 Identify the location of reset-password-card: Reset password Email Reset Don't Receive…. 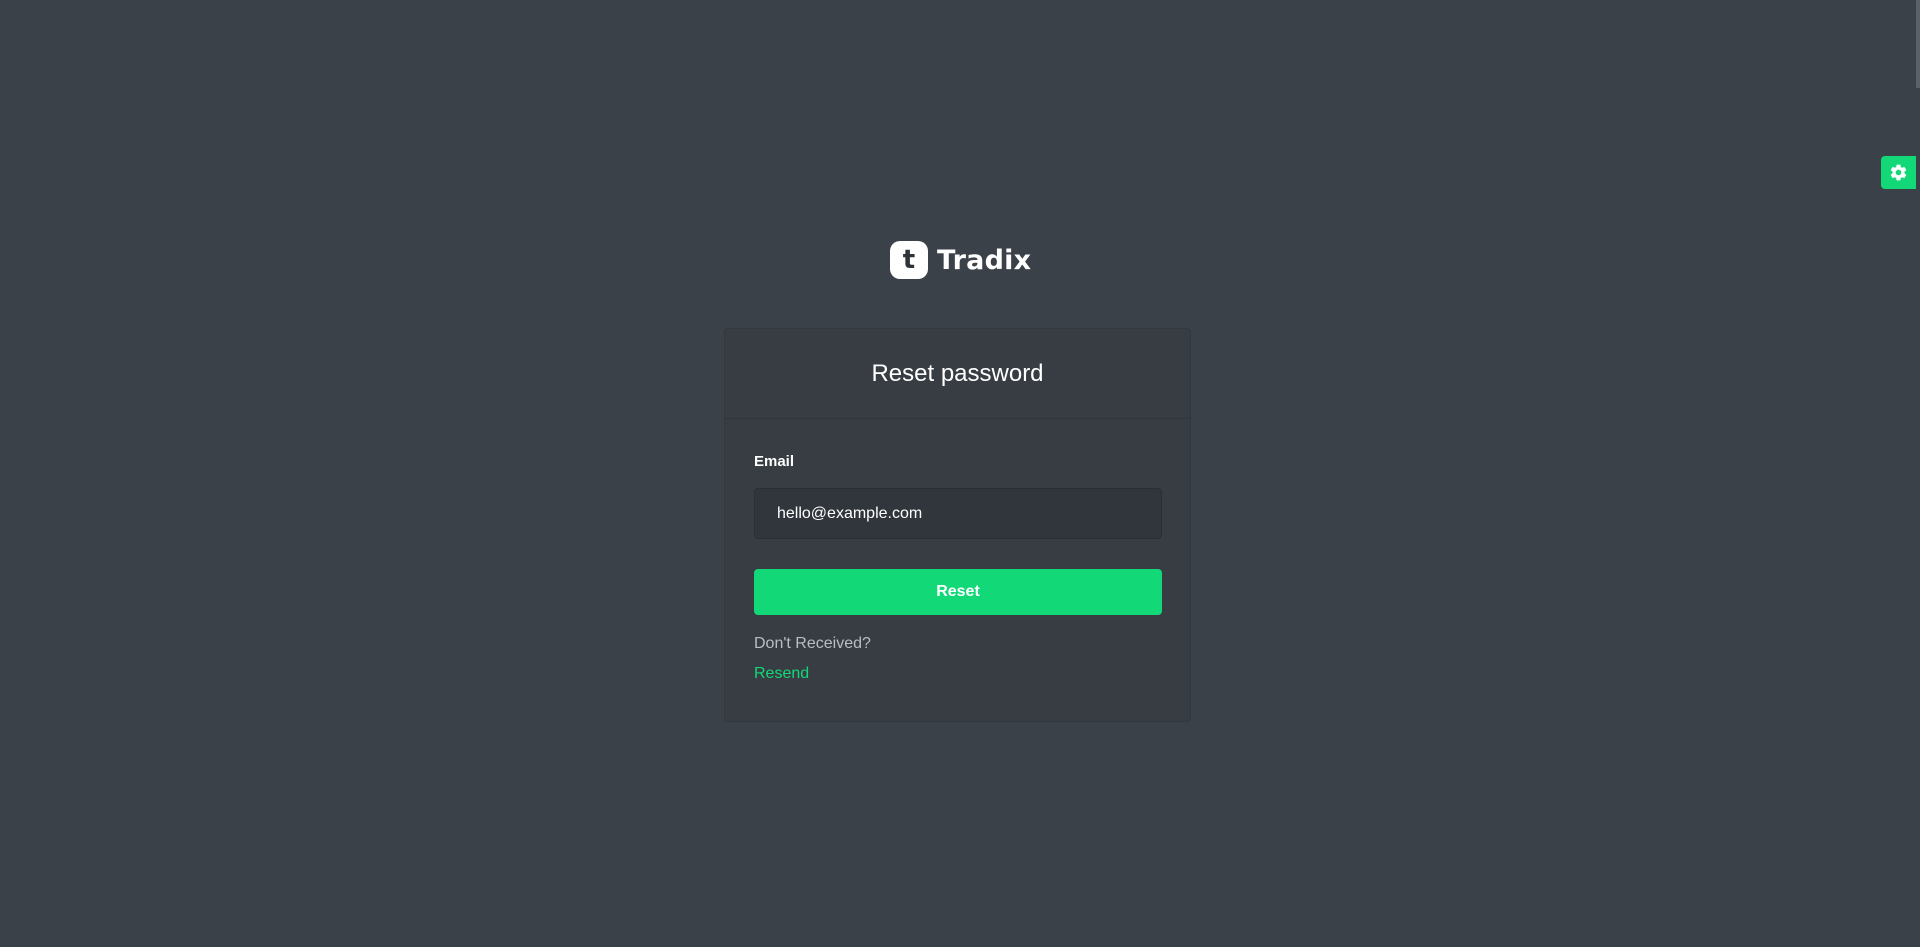
(957, 525).